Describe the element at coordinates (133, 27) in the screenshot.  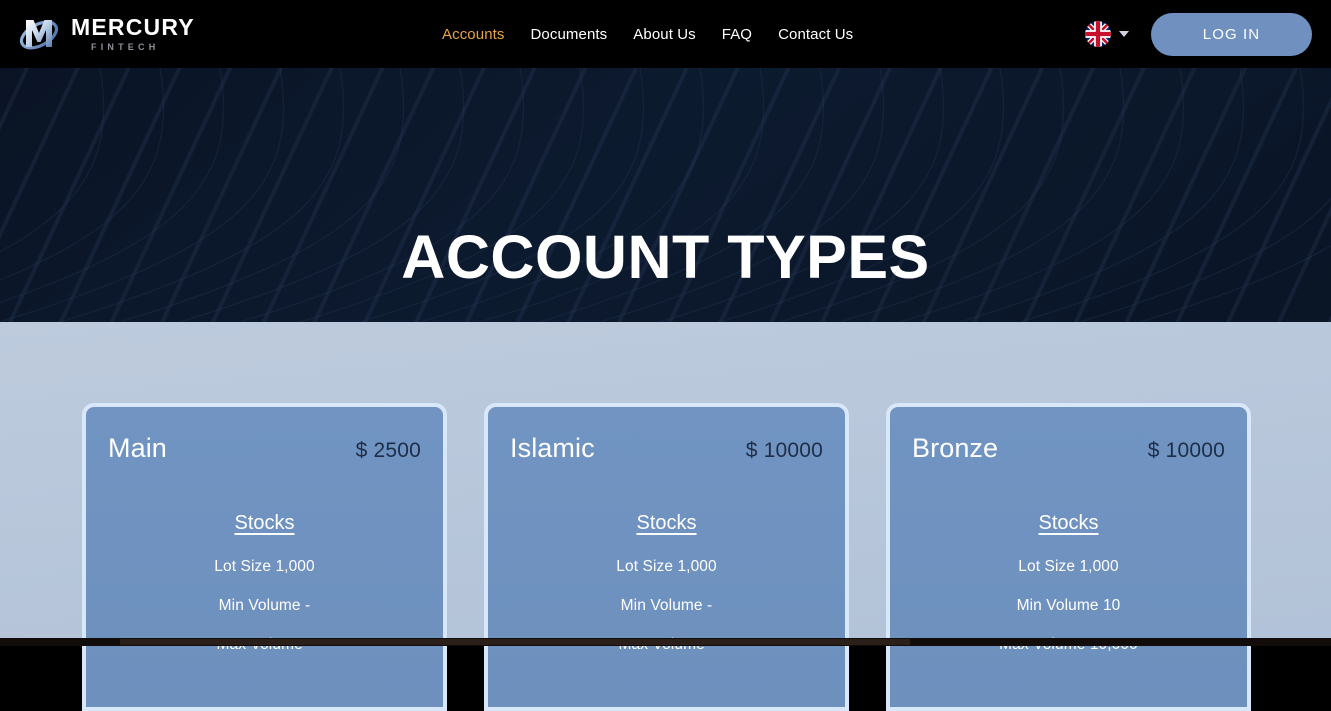
I see `logo-name: MERCURY` at that location.